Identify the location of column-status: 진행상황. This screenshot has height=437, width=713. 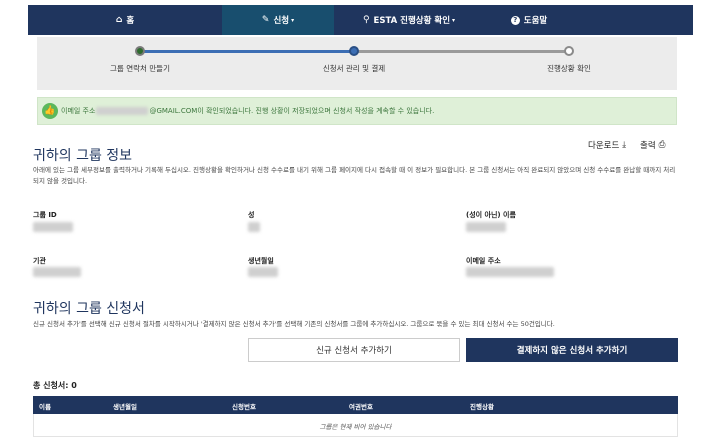
(482, 407).